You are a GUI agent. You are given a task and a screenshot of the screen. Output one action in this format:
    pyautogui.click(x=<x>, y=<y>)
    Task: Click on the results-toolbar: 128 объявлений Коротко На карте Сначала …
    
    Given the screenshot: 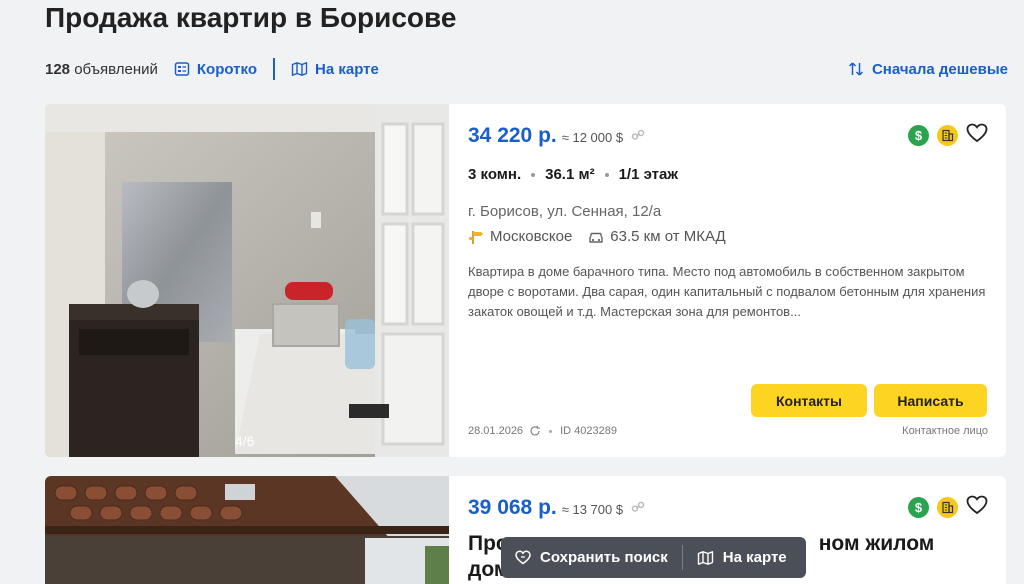 What is the action you would take?
    pyautogui.click(x=526, y=69)
    